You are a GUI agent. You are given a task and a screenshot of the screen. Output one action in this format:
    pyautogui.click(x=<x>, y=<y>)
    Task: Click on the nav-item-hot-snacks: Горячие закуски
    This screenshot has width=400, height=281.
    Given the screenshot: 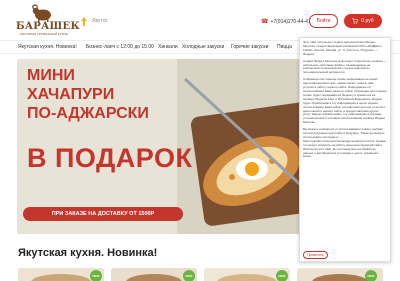 What is the action you would take?
    pyautogui.click(x=249, y=47)
    